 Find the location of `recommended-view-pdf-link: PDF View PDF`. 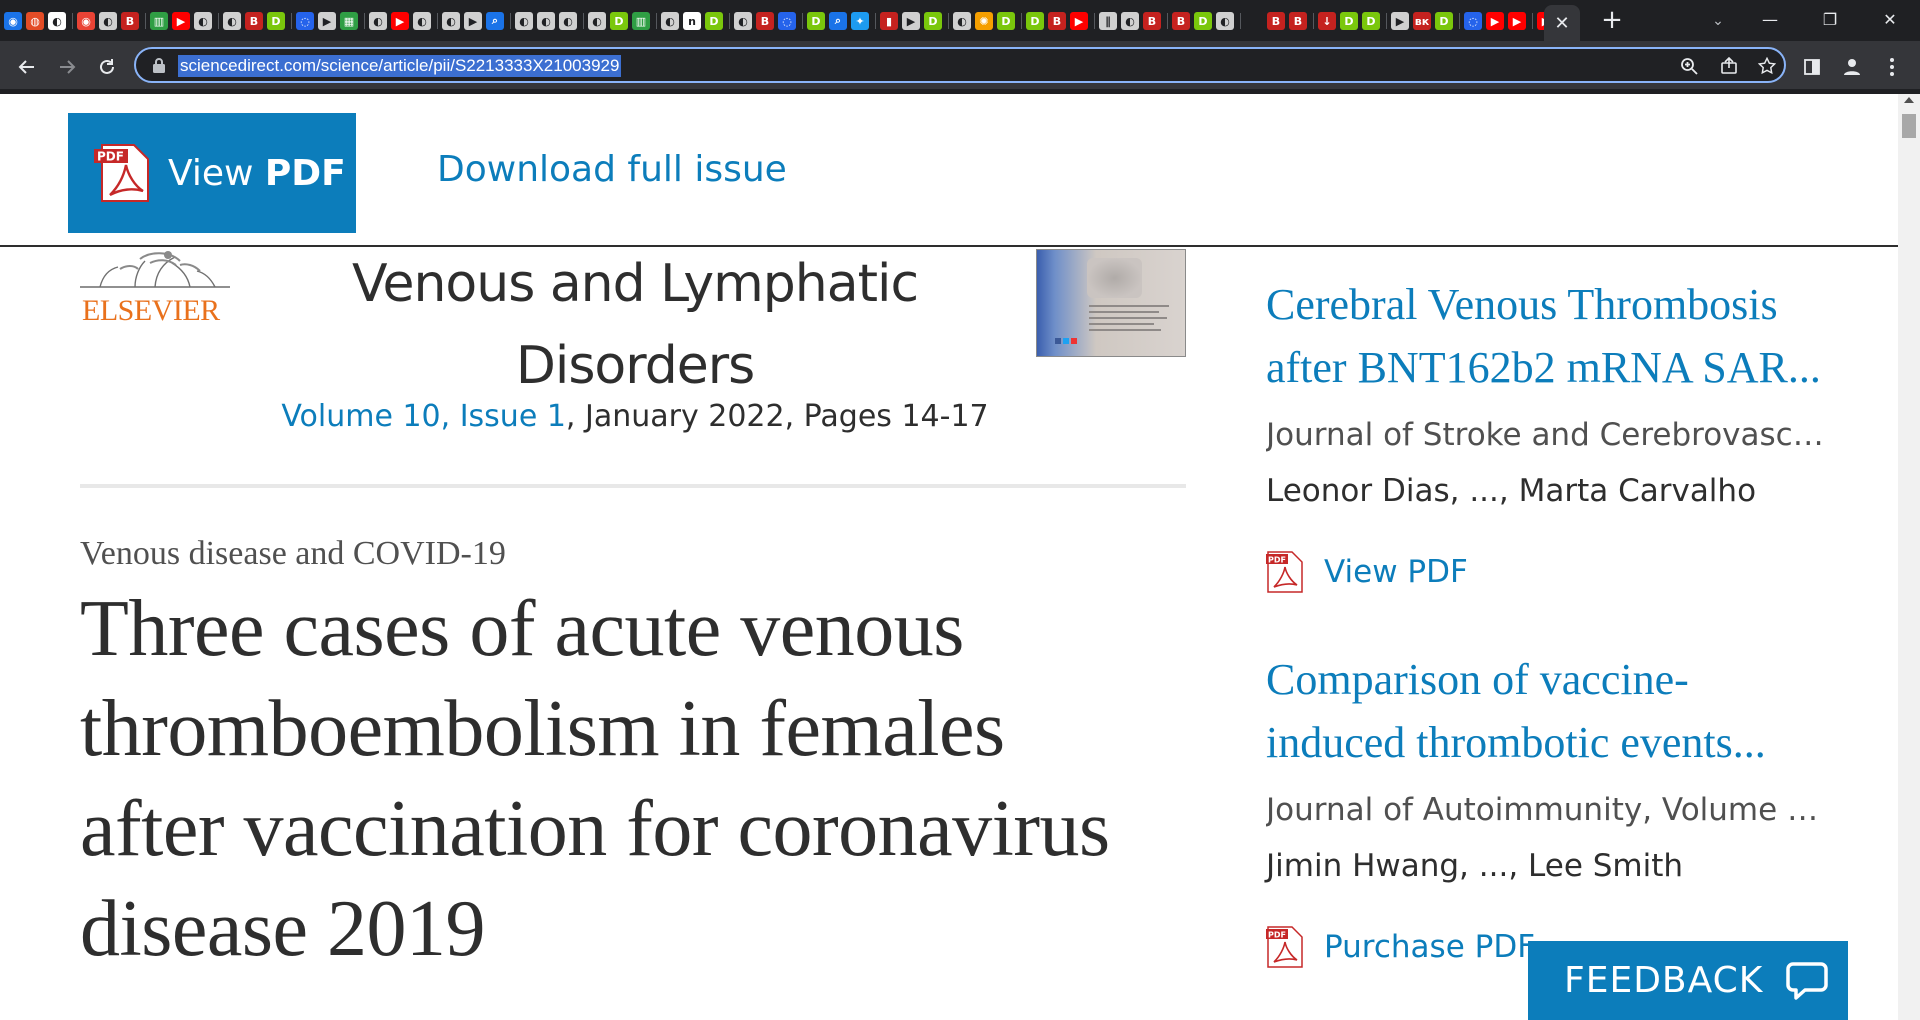

recommended-view-pdf-link: PDF View PDF is located at coordinates (1366, 572).